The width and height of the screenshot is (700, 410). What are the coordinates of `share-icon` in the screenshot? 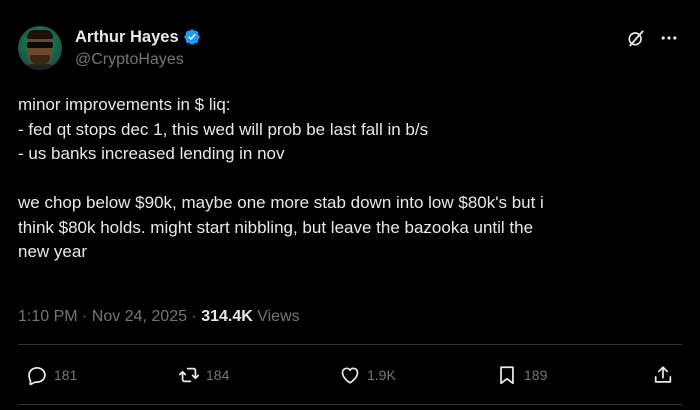 It's located at (663, 374).